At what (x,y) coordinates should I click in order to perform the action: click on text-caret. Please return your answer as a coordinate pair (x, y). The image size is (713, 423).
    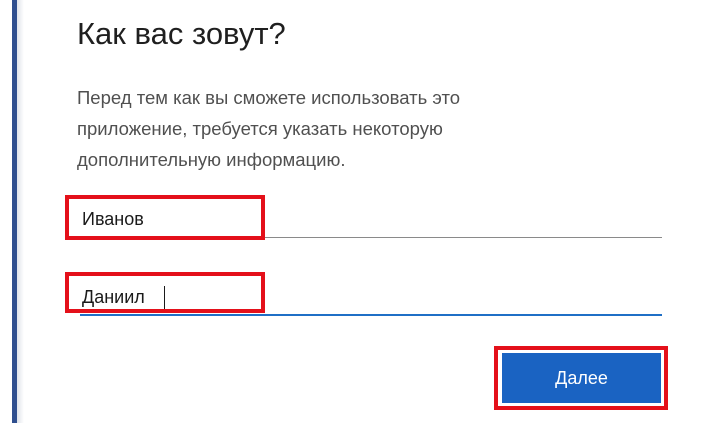
    Looking at the image, I should click on (164, 297).